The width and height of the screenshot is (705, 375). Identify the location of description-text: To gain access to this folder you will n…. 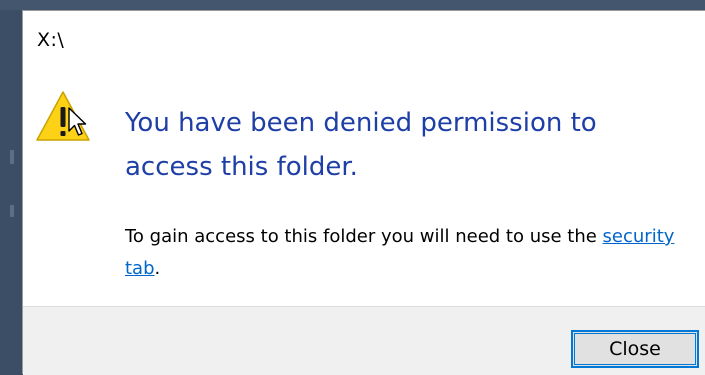
(364, 236).